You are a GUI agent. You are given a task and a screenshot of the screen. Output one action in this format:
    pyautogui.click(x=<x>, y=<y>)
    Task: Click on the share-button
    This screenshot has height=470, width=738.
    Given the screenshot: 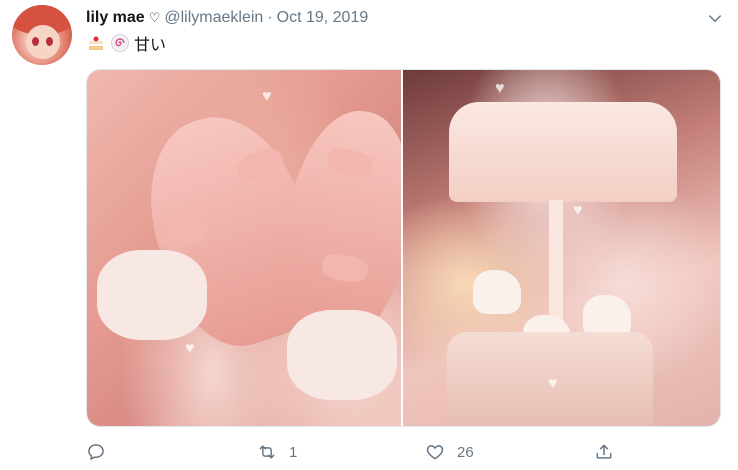 What is the action you would take?
    pyautogui.click(x=610, y=452)
    